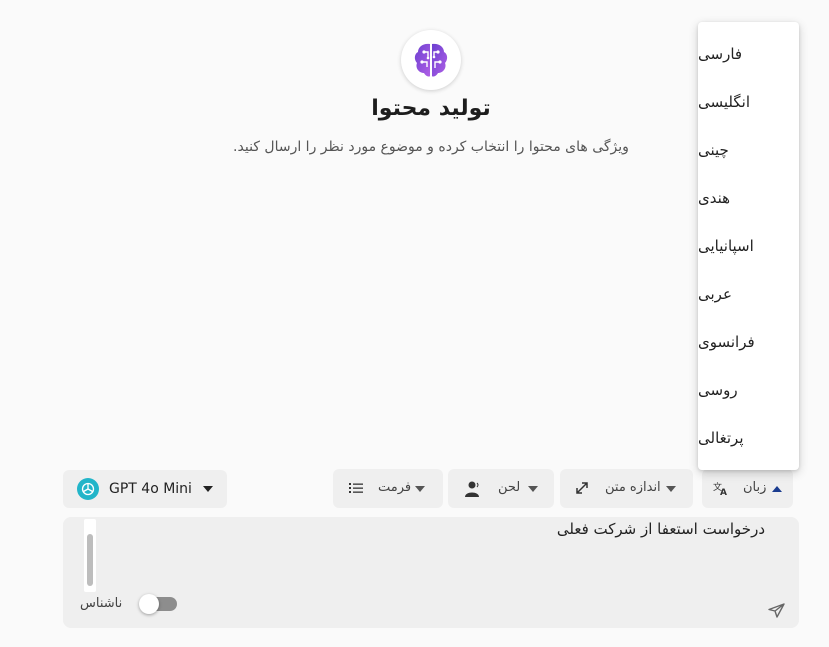 The image size is (829, 647). I want to click on anonymous-label: ناشناس, so click(101, 603).